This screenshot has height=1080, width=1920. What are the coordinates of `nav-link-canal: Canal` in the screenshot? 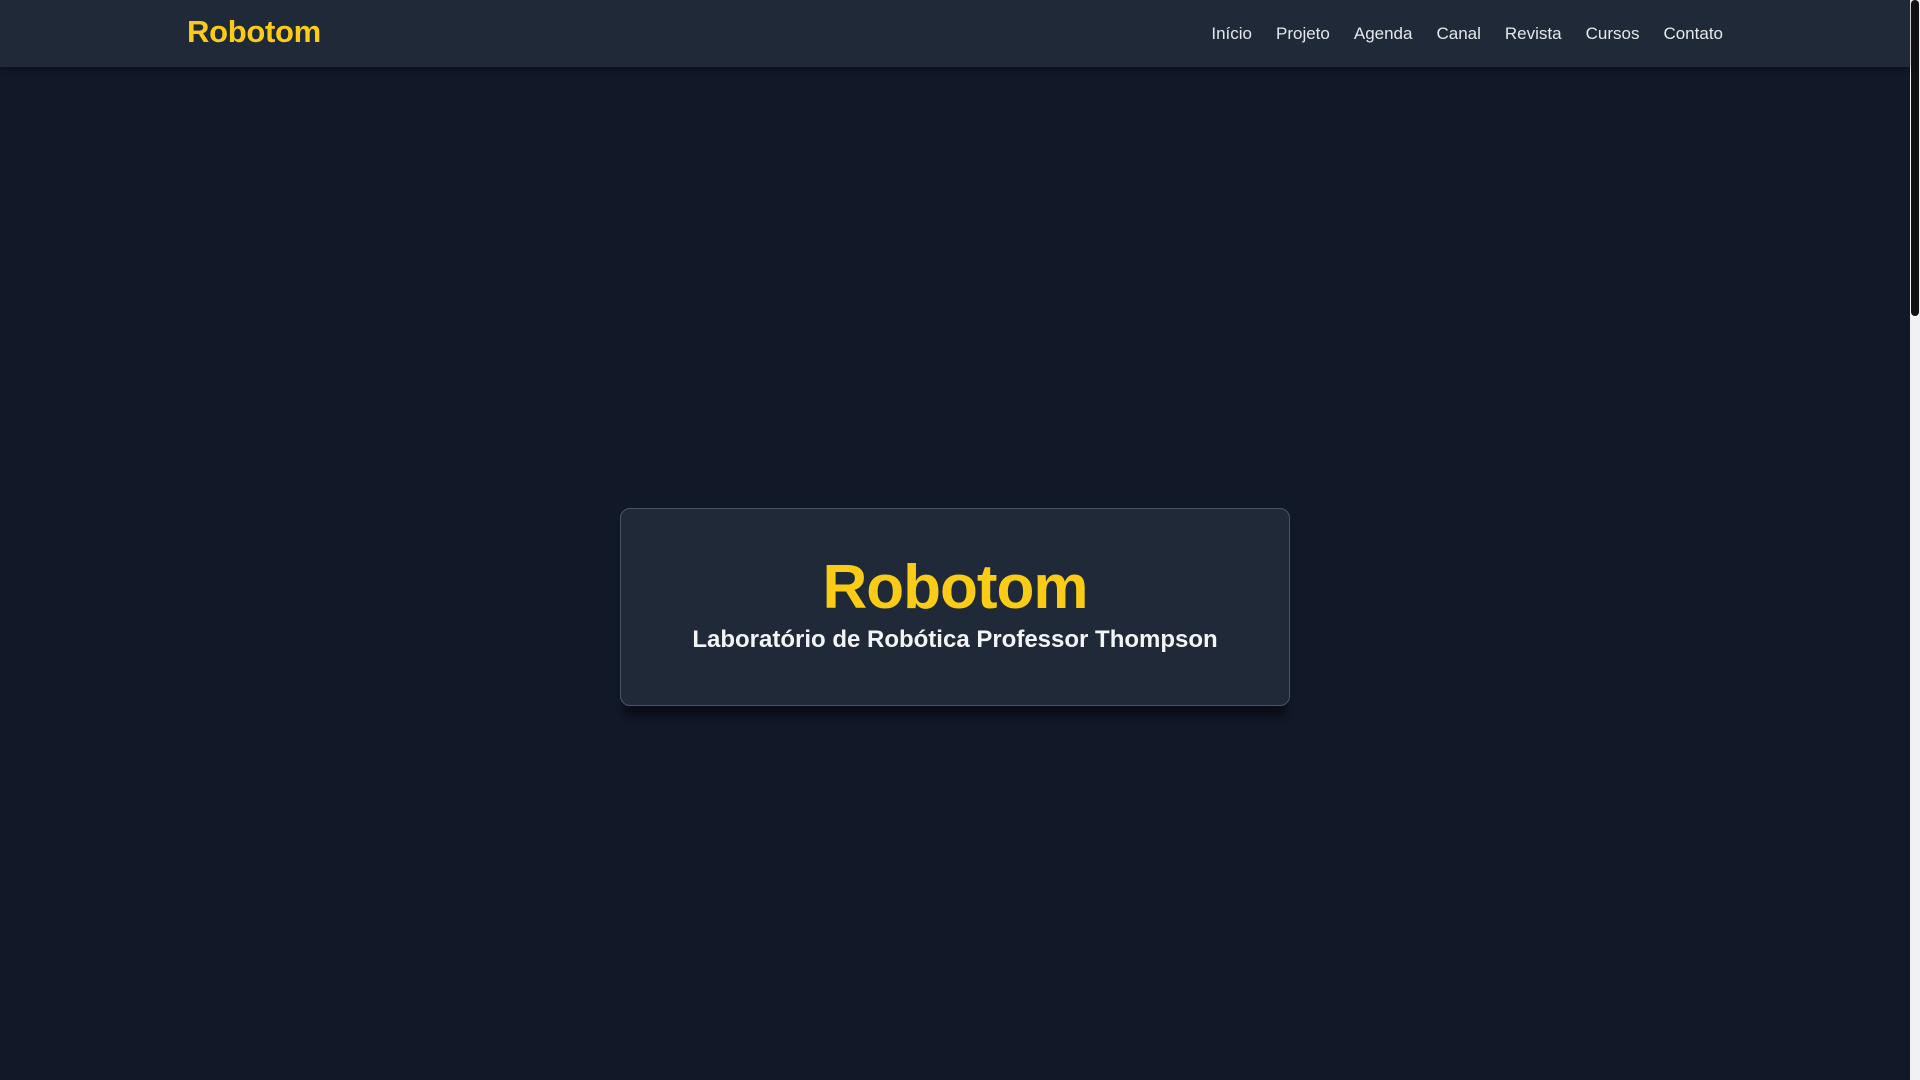 It's located at (1458, 34).